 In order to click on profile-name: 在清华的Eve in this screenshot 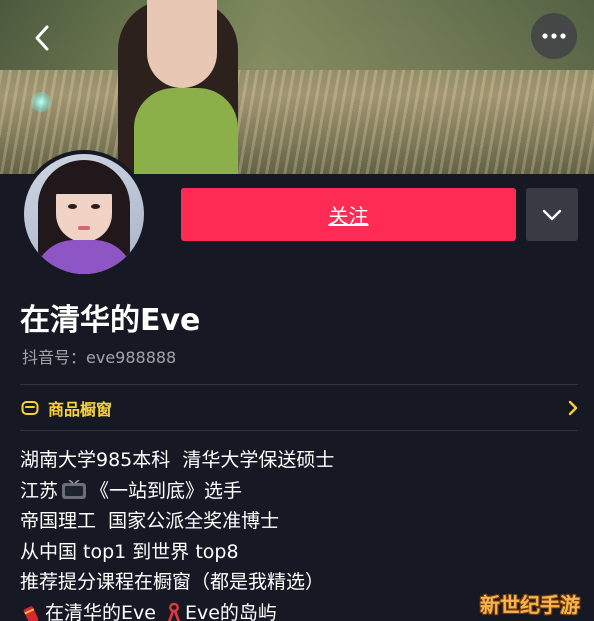, I will do `click(110, 320)`.